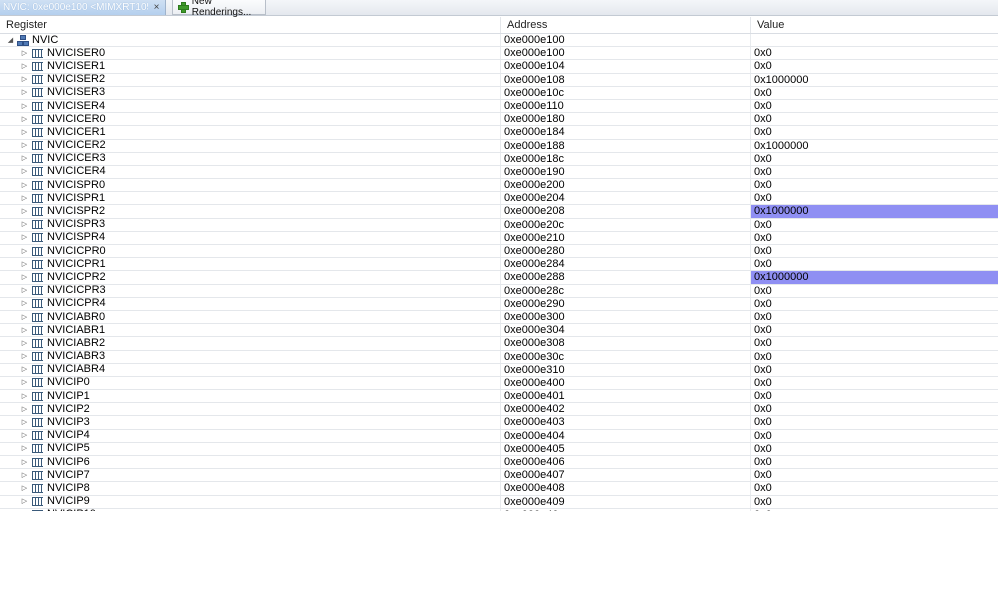 The height and width of the screenshot is (614, 998). I want to click on table-row: ▷ NVICIP4 0xe000e404 0x0, so click(499, 436).